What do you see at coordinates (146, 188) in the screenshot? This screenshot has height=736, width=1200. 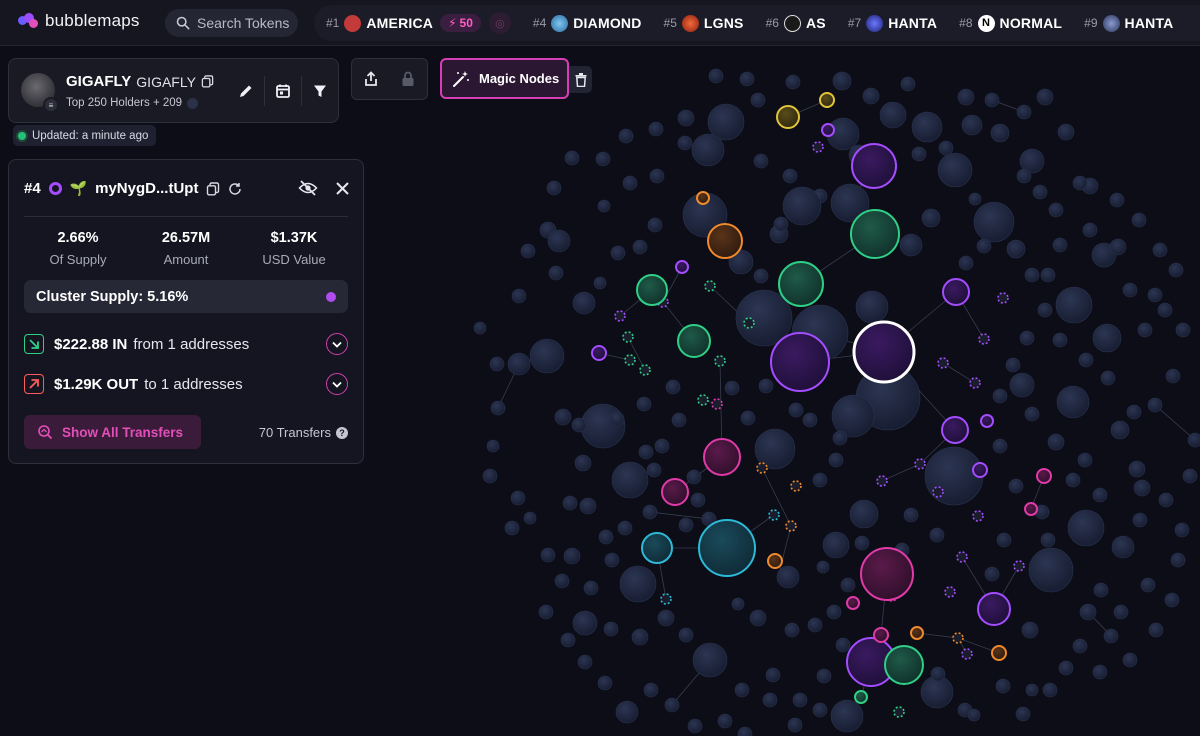 I see `holder-address: myNygD...tUpt` at bounding box center [146, 188].